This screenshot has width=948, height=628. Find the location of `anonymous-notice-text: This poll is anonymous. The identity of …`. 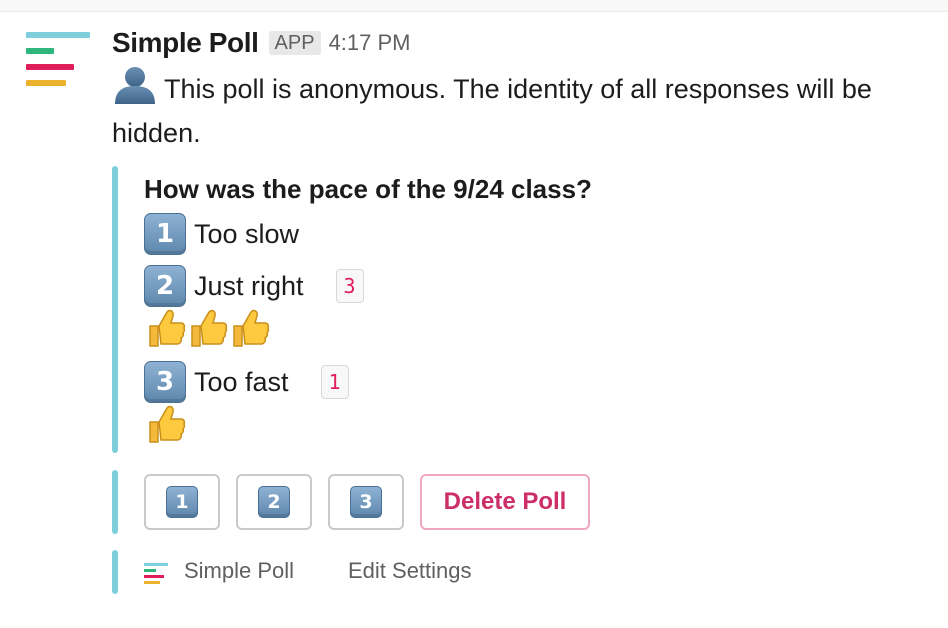

anonymous-notice-text: This poll is anonymous. The identity of … is located at coordinates (492, 111).